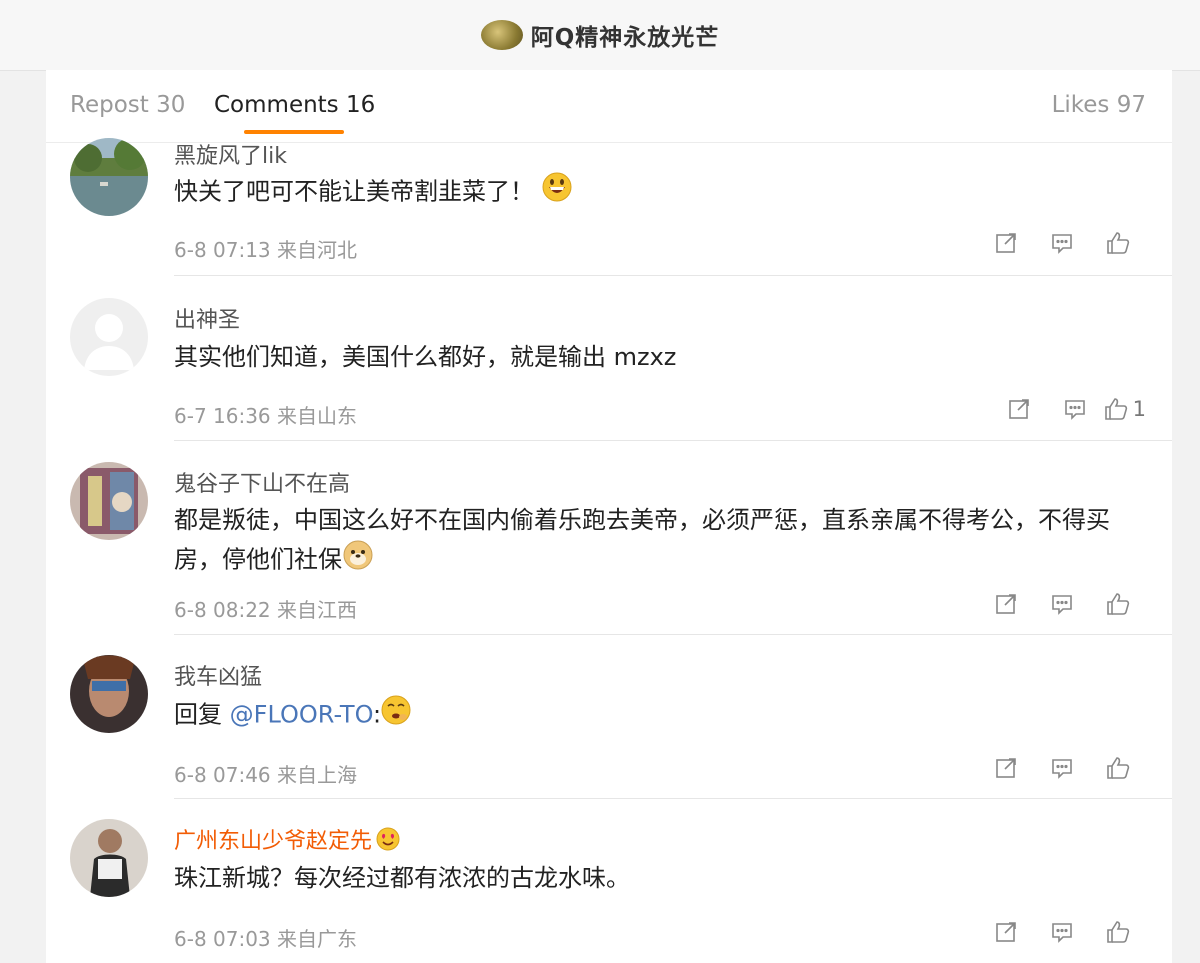 The image size is (1200, 963). I want to click on tab-bar: Repost 30 Comments 16 Likes 97, so click(609, 106).